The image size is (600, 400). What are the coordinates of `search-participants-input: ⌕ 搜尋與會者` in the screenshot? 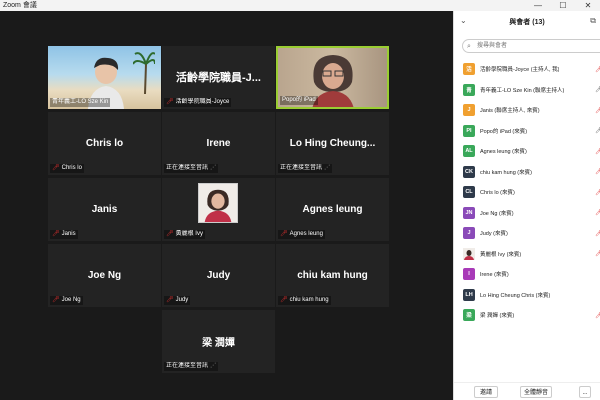 It's located at (531, 46).